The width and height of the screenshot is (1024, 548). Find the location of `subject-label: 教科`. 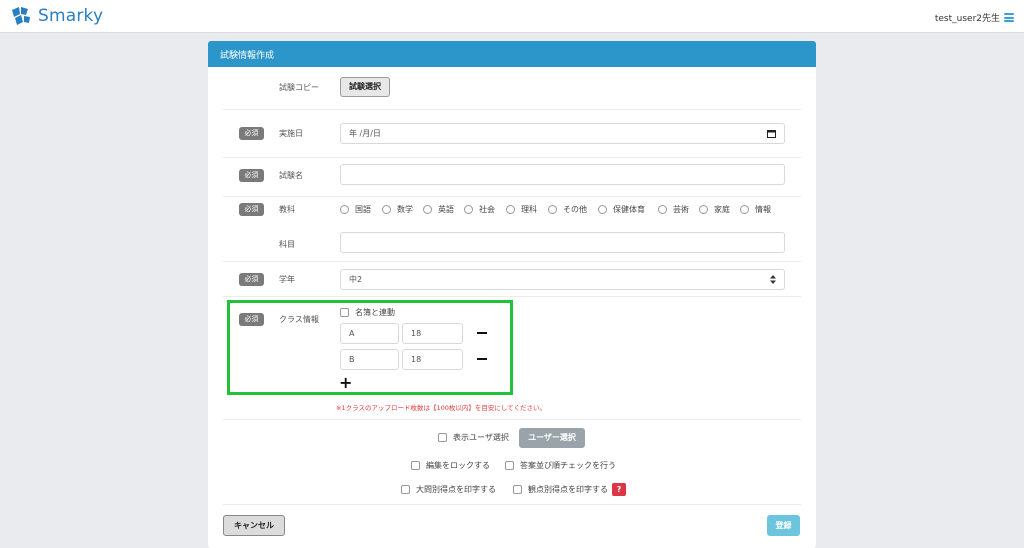

subject-label: 教科 is located at coordinates (287, 209).